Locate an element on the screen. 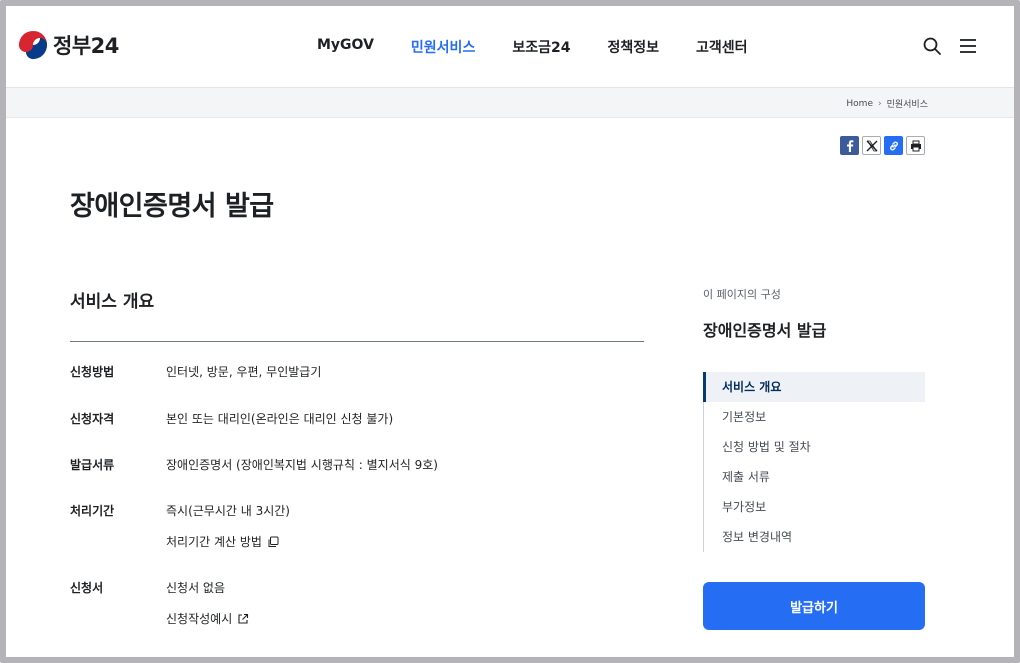  facebook-icon is located at coordinates (849, 145).